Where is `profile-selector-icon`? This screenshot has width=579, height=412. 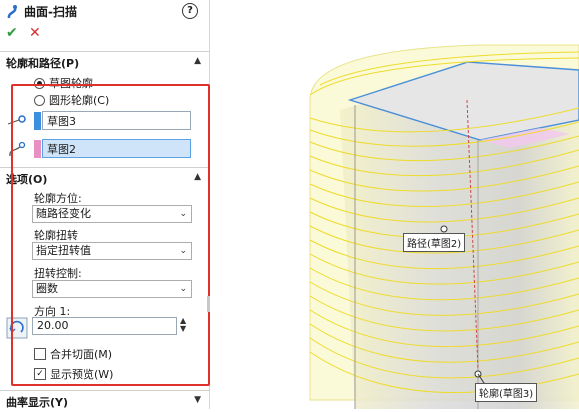 profile-selector-icon is located at coordinates (16, 120).